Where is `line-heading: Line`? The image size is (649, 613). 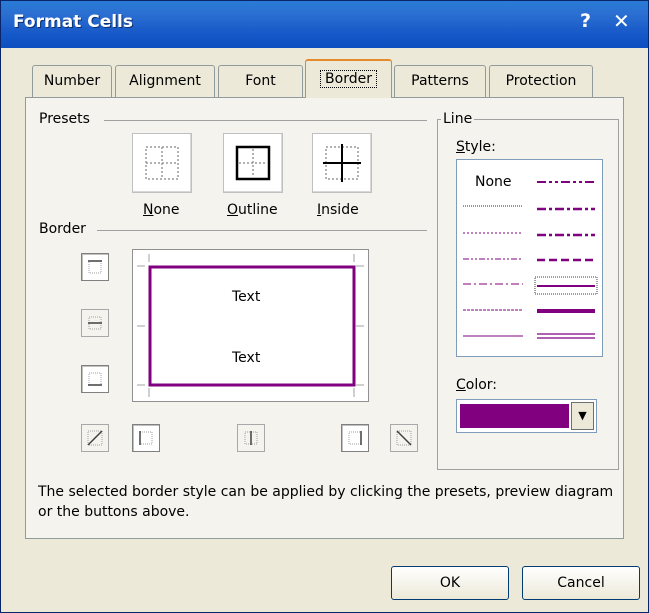 line-heading: Line is located at coordinates (458, 119).